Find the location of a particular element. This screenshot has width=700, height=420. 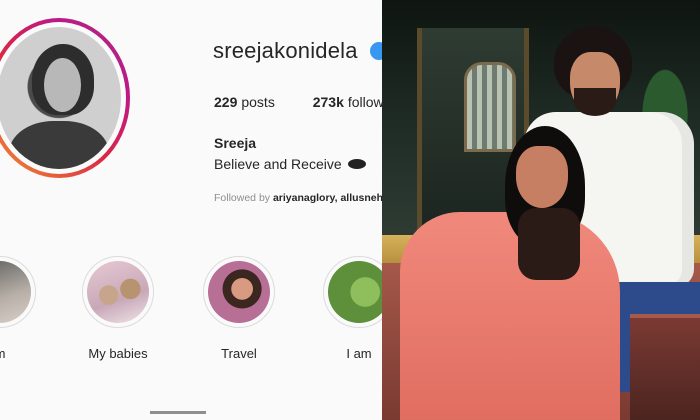

highlight-item: My babies is located at coordinates (118, 308).